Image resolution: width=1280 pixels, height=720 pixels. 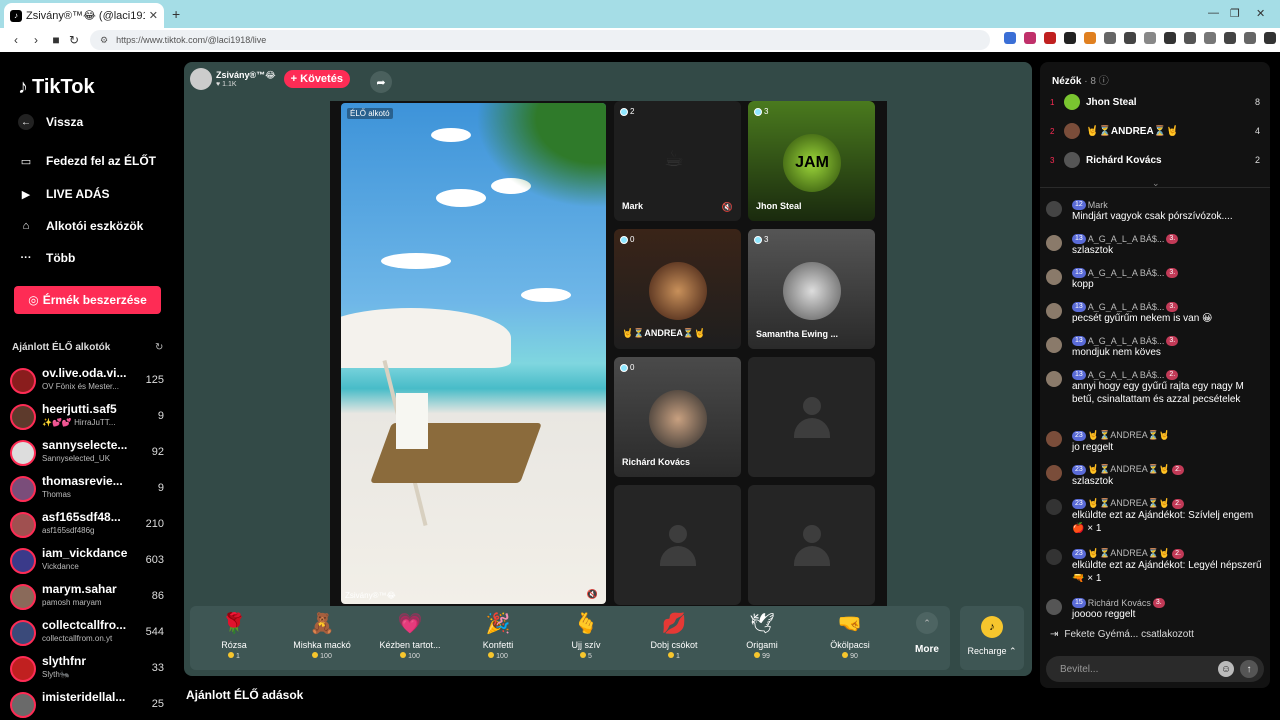 I want to click on close-tab-icon: ✕, so click(x=153, y=15).